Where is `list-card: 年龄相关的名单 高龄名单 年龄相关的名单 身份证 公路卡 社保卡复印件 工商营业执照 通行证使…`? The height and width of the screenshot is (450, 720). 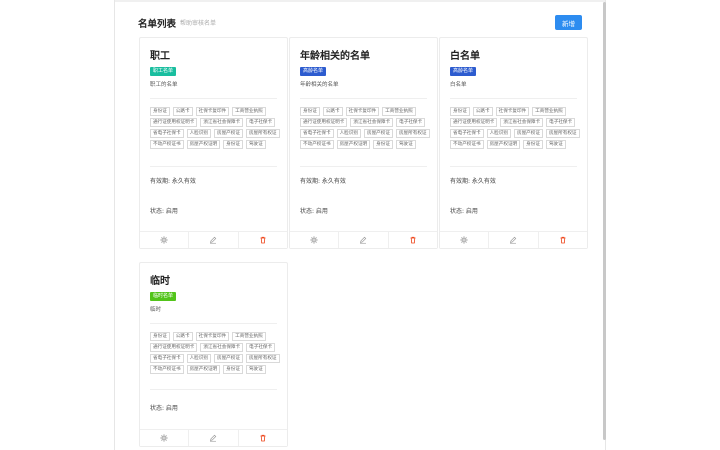
list-card: 年龄相关的名单 高龄名单 年龄相关的名单 身份证 公路卡 社保卡复印件 工商营业执照 通行证使… is located at coordinates (363, 143).